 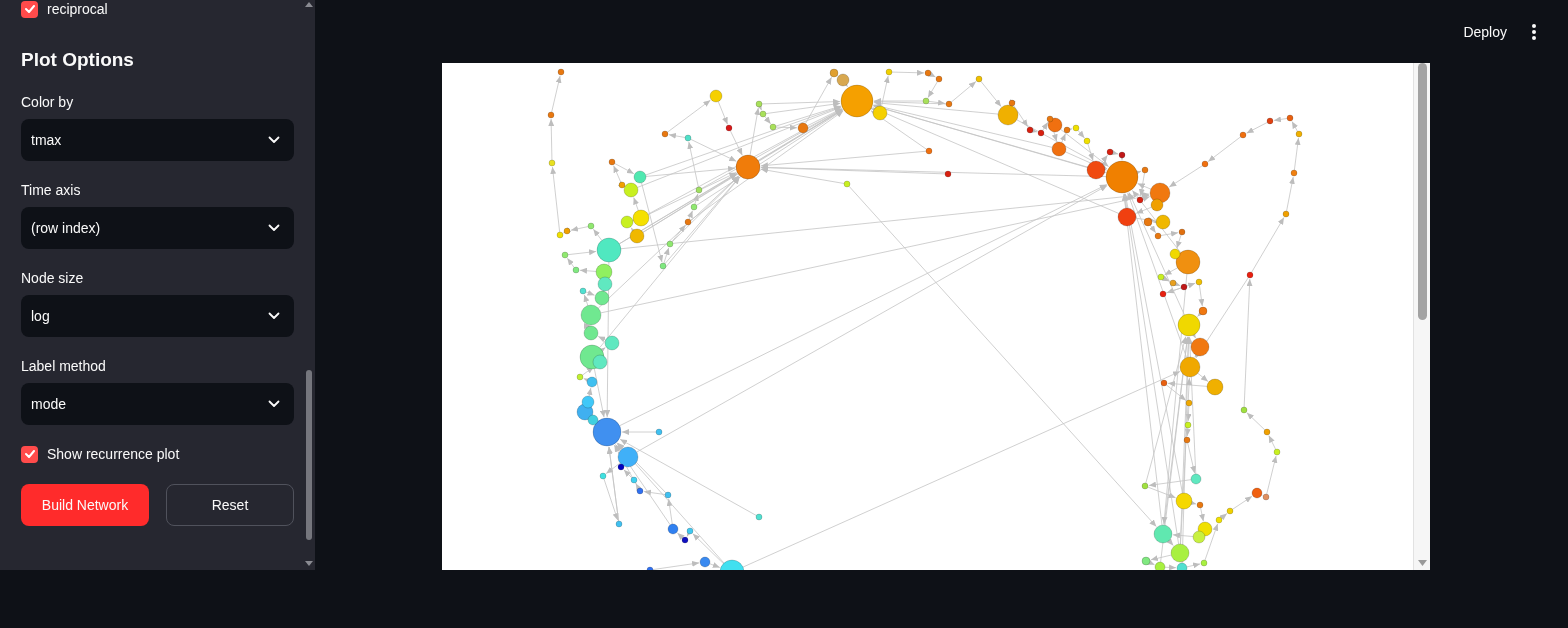 I want to click on field-label: Time axis, so click(x=51, y=190).